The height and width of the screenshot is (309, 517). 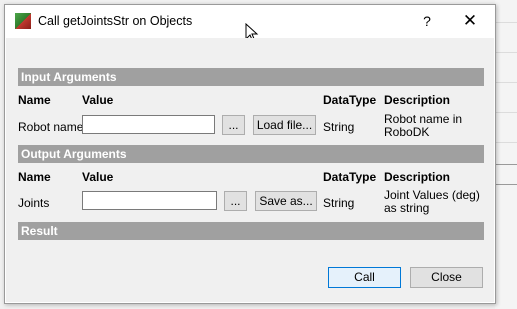 I want to click on joints-datatype: String, so click(x=339, y=203).